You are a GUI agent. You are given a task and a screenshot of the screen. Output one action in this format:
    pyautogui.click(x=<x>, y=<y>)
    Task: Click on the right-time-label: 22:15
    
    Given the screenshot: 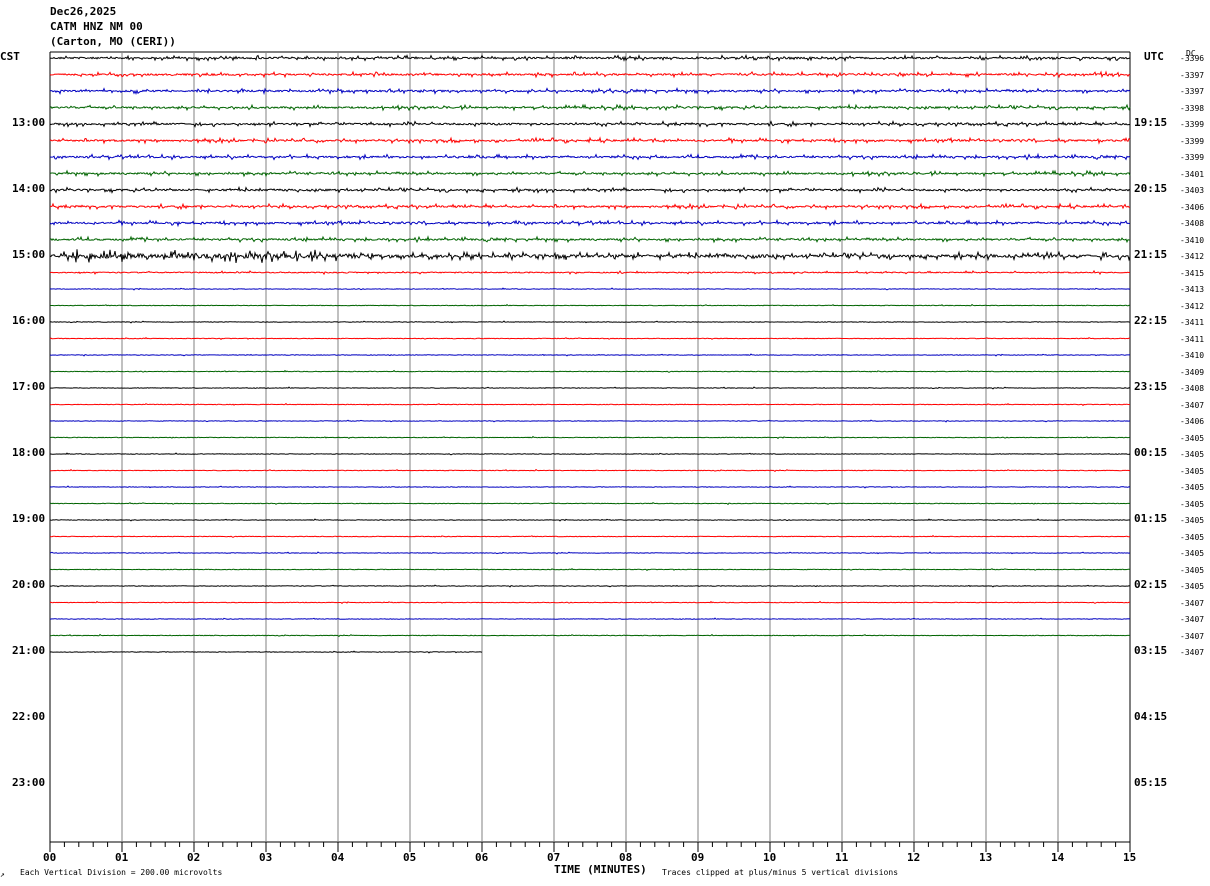 What is the action you would take?
    pyautogui.click(x=1151, y=320)
    